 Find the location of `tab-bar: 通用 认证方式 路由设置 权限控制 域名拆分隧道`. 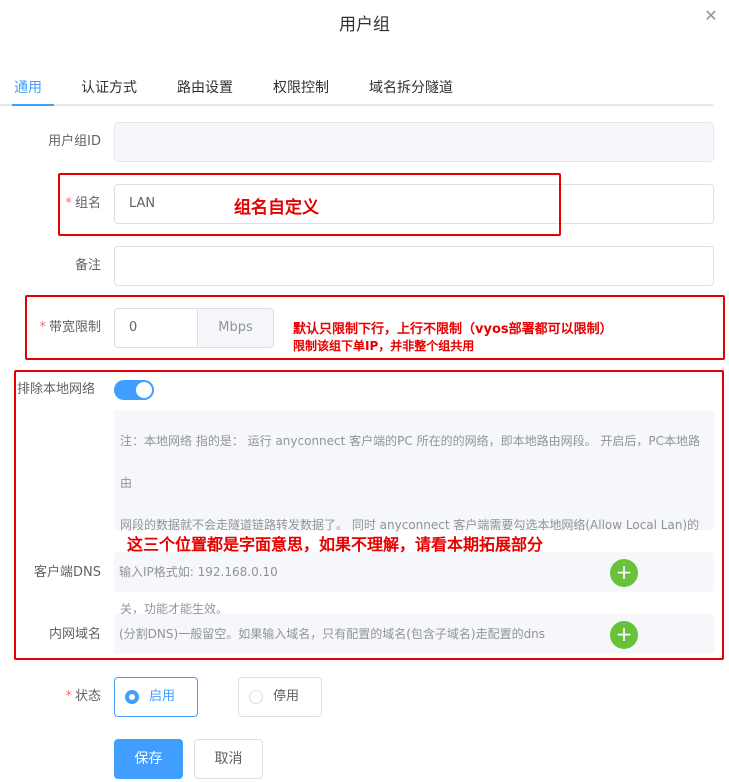

tab-bar: 通用 认证方式 路由设置 权限控制 域名拆分隧道 is located at coordinates (356, 92).